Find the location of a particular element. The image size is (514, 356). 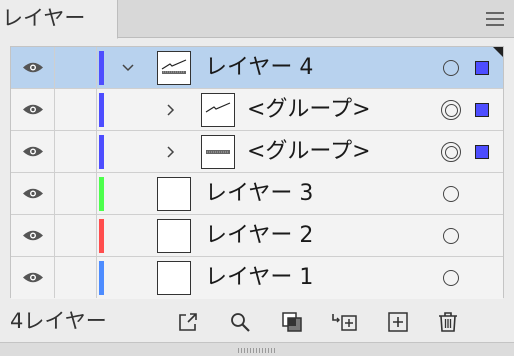

layer-name: レイヤー 3 is located at coordinates (259, 194).